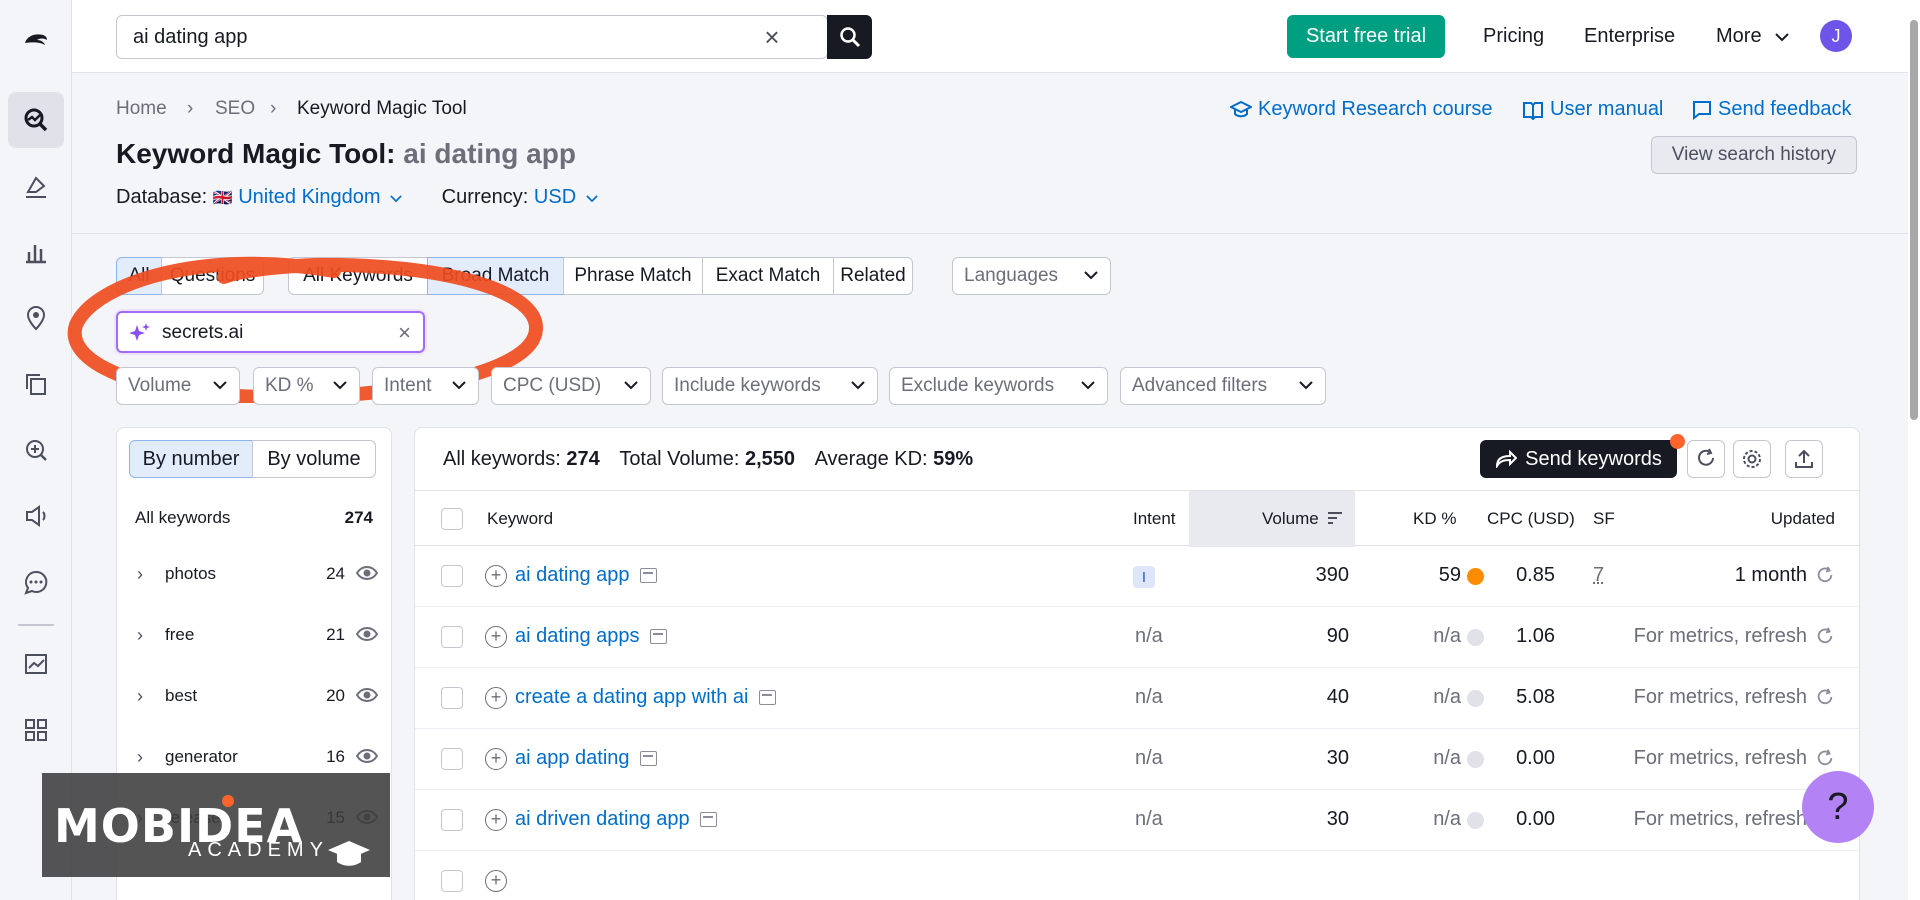 This screenshot has height=900, width=1920. What do you see at coordinates (1752, 459) in the screenshot?
I see `settings-button` at bounding box center [1752, 459].